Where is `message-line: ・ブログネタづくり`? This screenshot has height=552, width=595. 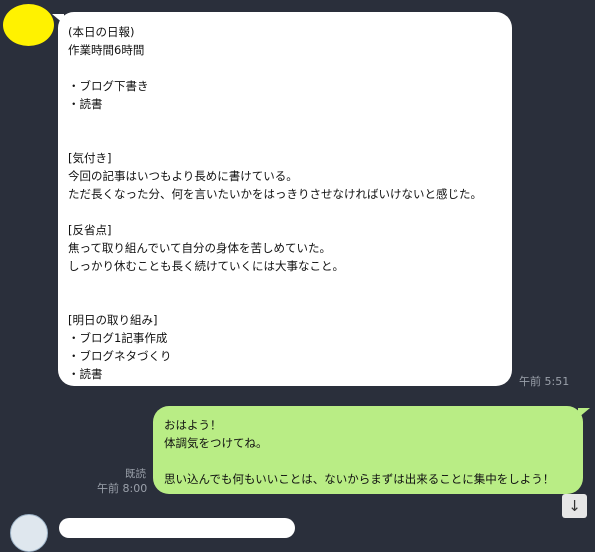 message-line: ・ブログネタづくり is located at coordinates (120, 356).